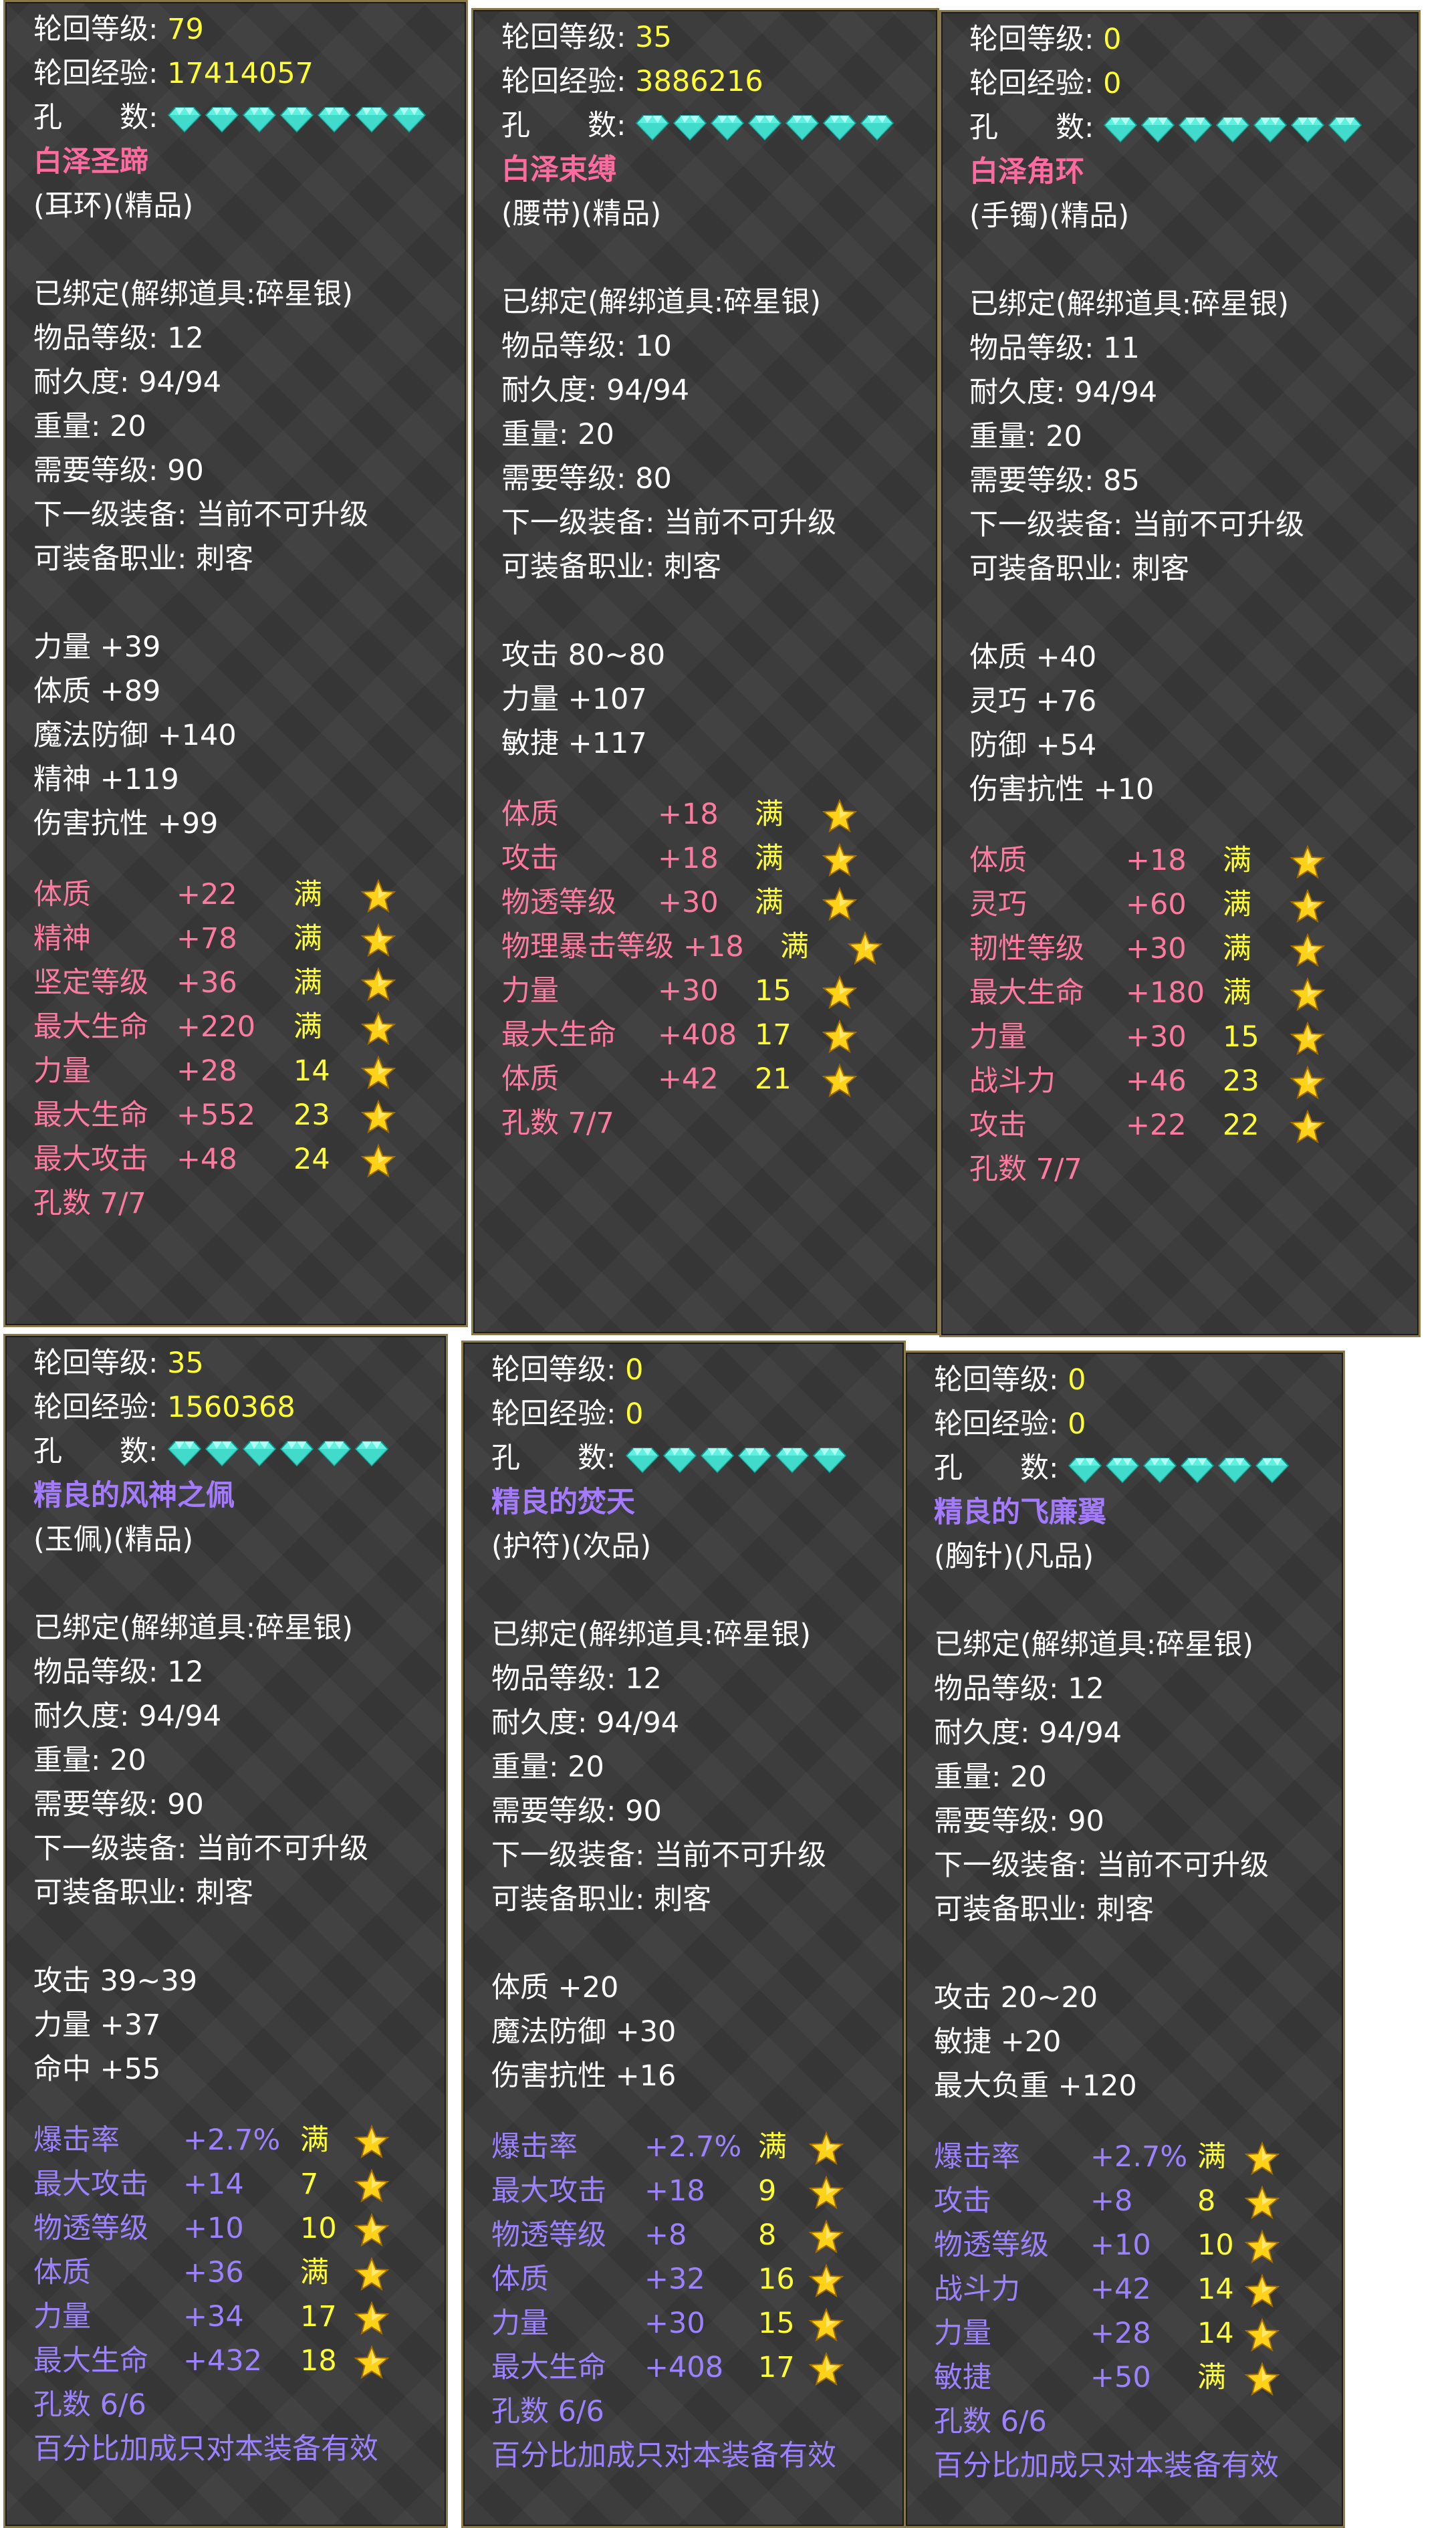  I want to click on refine-value: +10, so click(213, 2228).